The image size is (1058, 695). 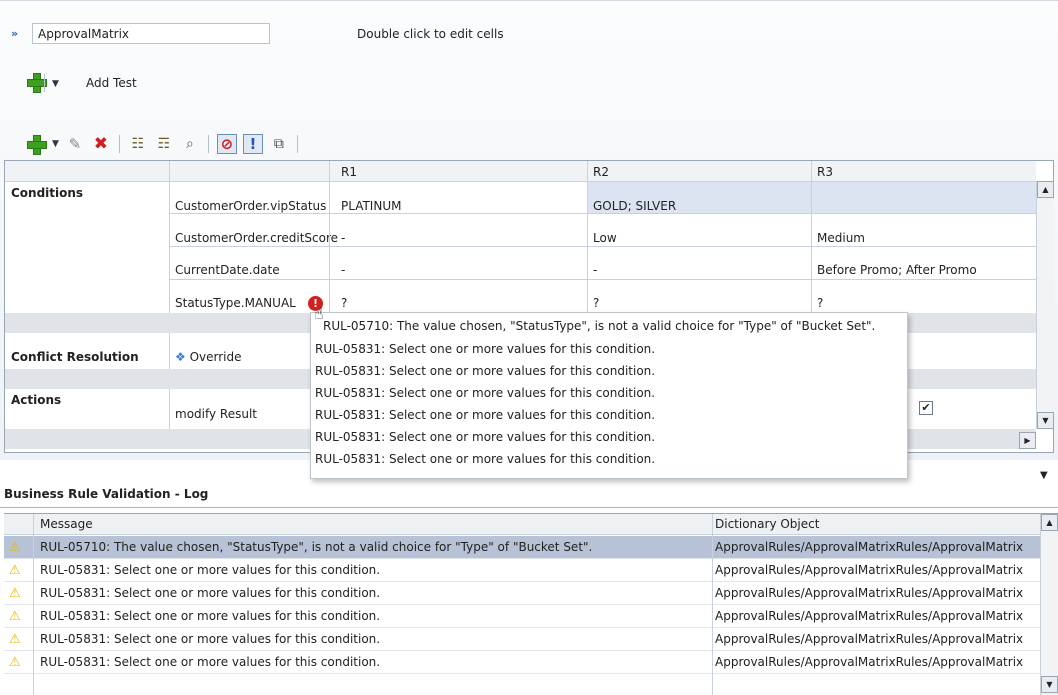 I want to click on add-row-plus-icon, so click(x=36, y=144).